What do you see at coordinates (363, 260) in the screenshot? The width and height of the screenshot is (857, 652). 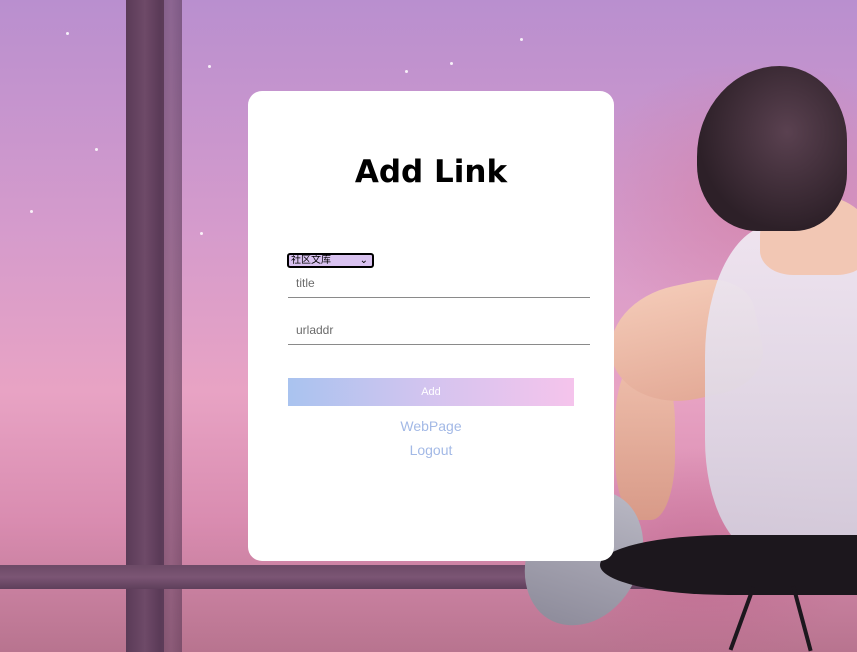 I see `chevron-down-icon: ⌄` at bounding box center [363, 260].